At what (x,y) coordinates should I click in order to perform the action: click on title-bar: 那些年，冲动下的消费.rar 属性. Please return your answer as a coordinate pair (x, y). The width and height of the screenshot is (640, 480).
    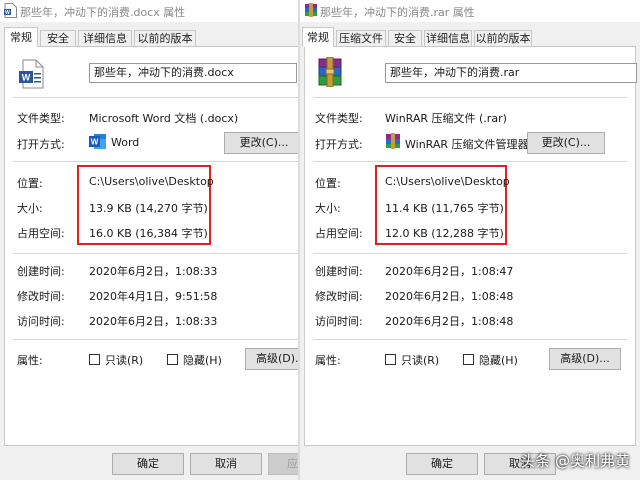
    Looking at the image, I should click on (470, 11).